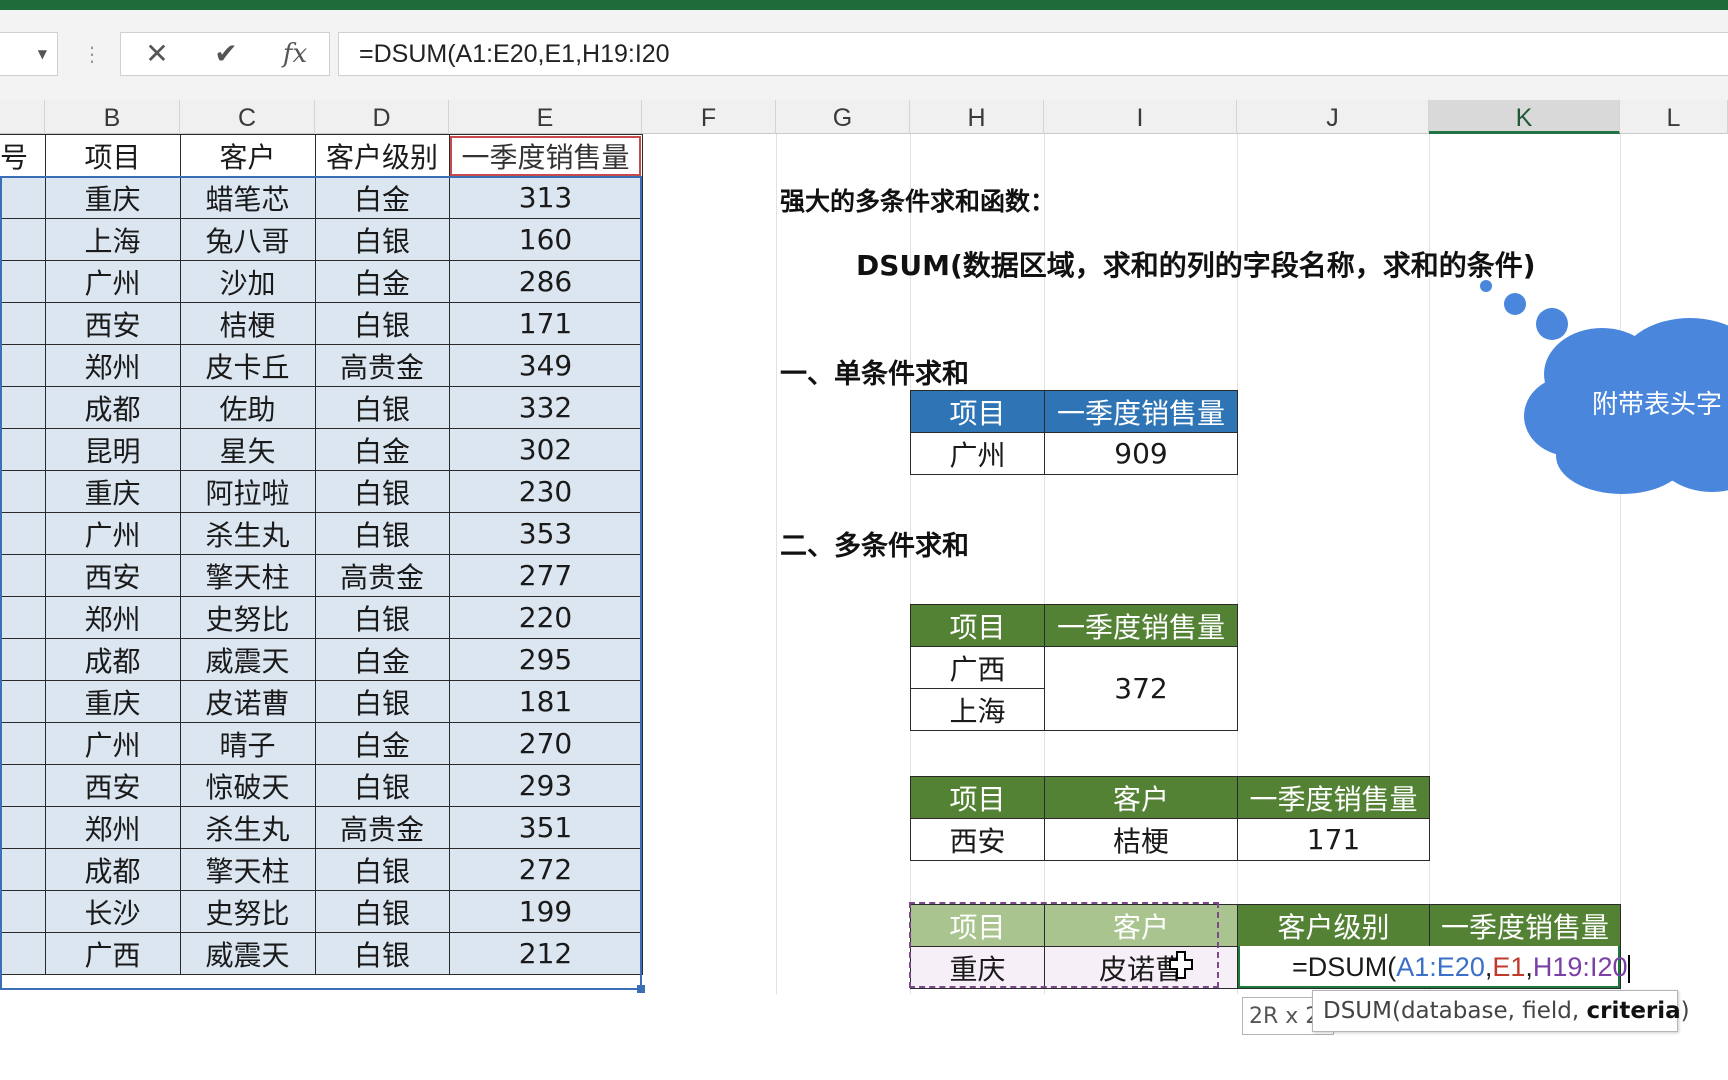  I want to click on criteria-cell: 广州, so click(977, 453).